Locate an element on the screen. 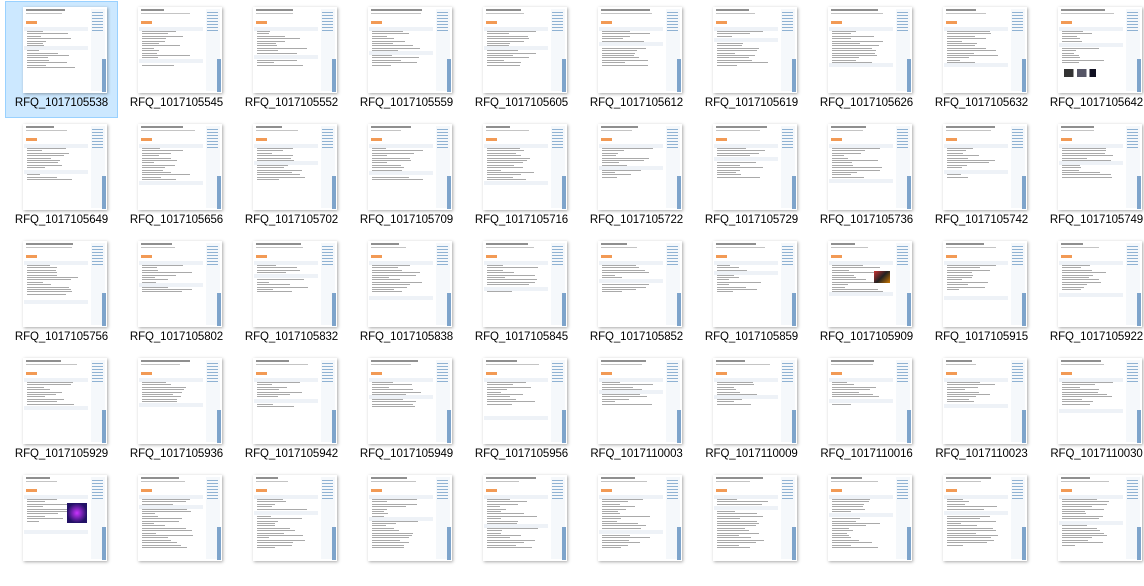 The height and width of the screenshot is (586, 1144). file-item: RFQ_1017105559 is located at coordinates (406, 59).